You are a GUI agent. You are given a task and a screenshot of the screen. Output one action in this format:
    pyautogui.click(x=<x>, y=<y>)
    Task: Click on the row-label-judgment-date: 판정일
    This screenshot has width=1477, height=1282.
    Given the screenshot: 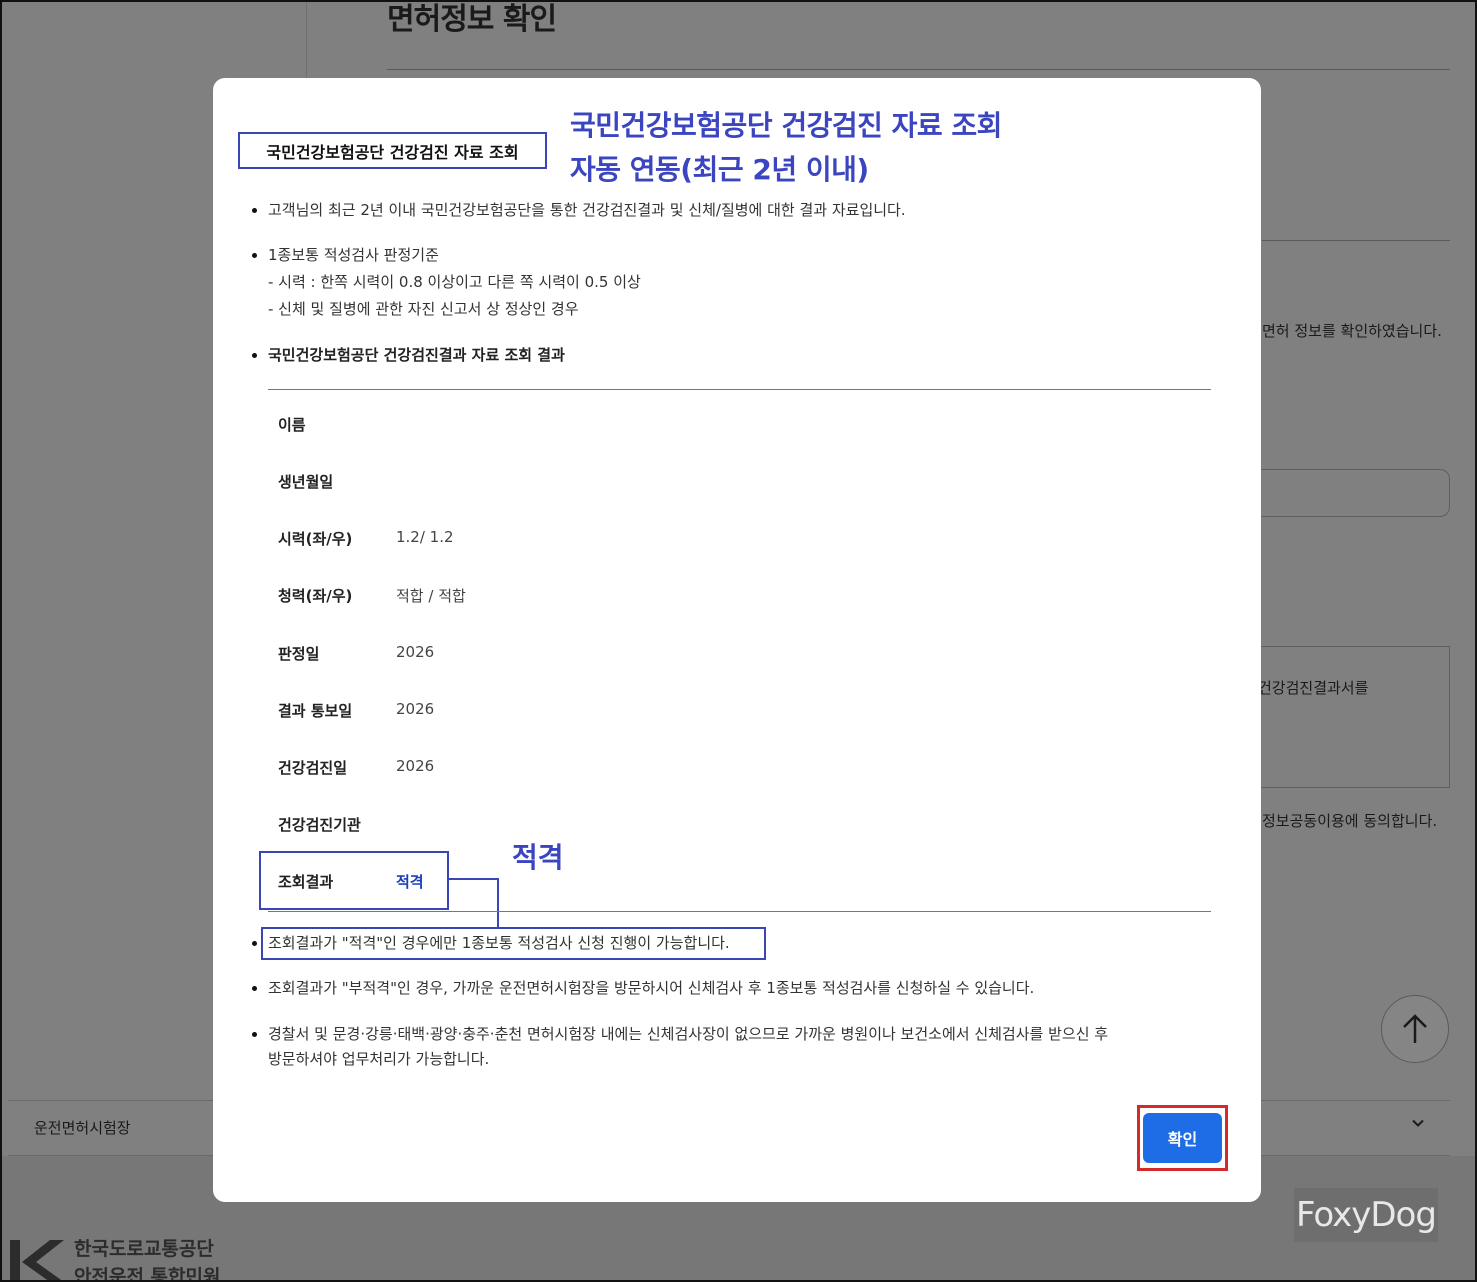 What is the action you would take?
    pyautogui.click(x=299, y=654)
    